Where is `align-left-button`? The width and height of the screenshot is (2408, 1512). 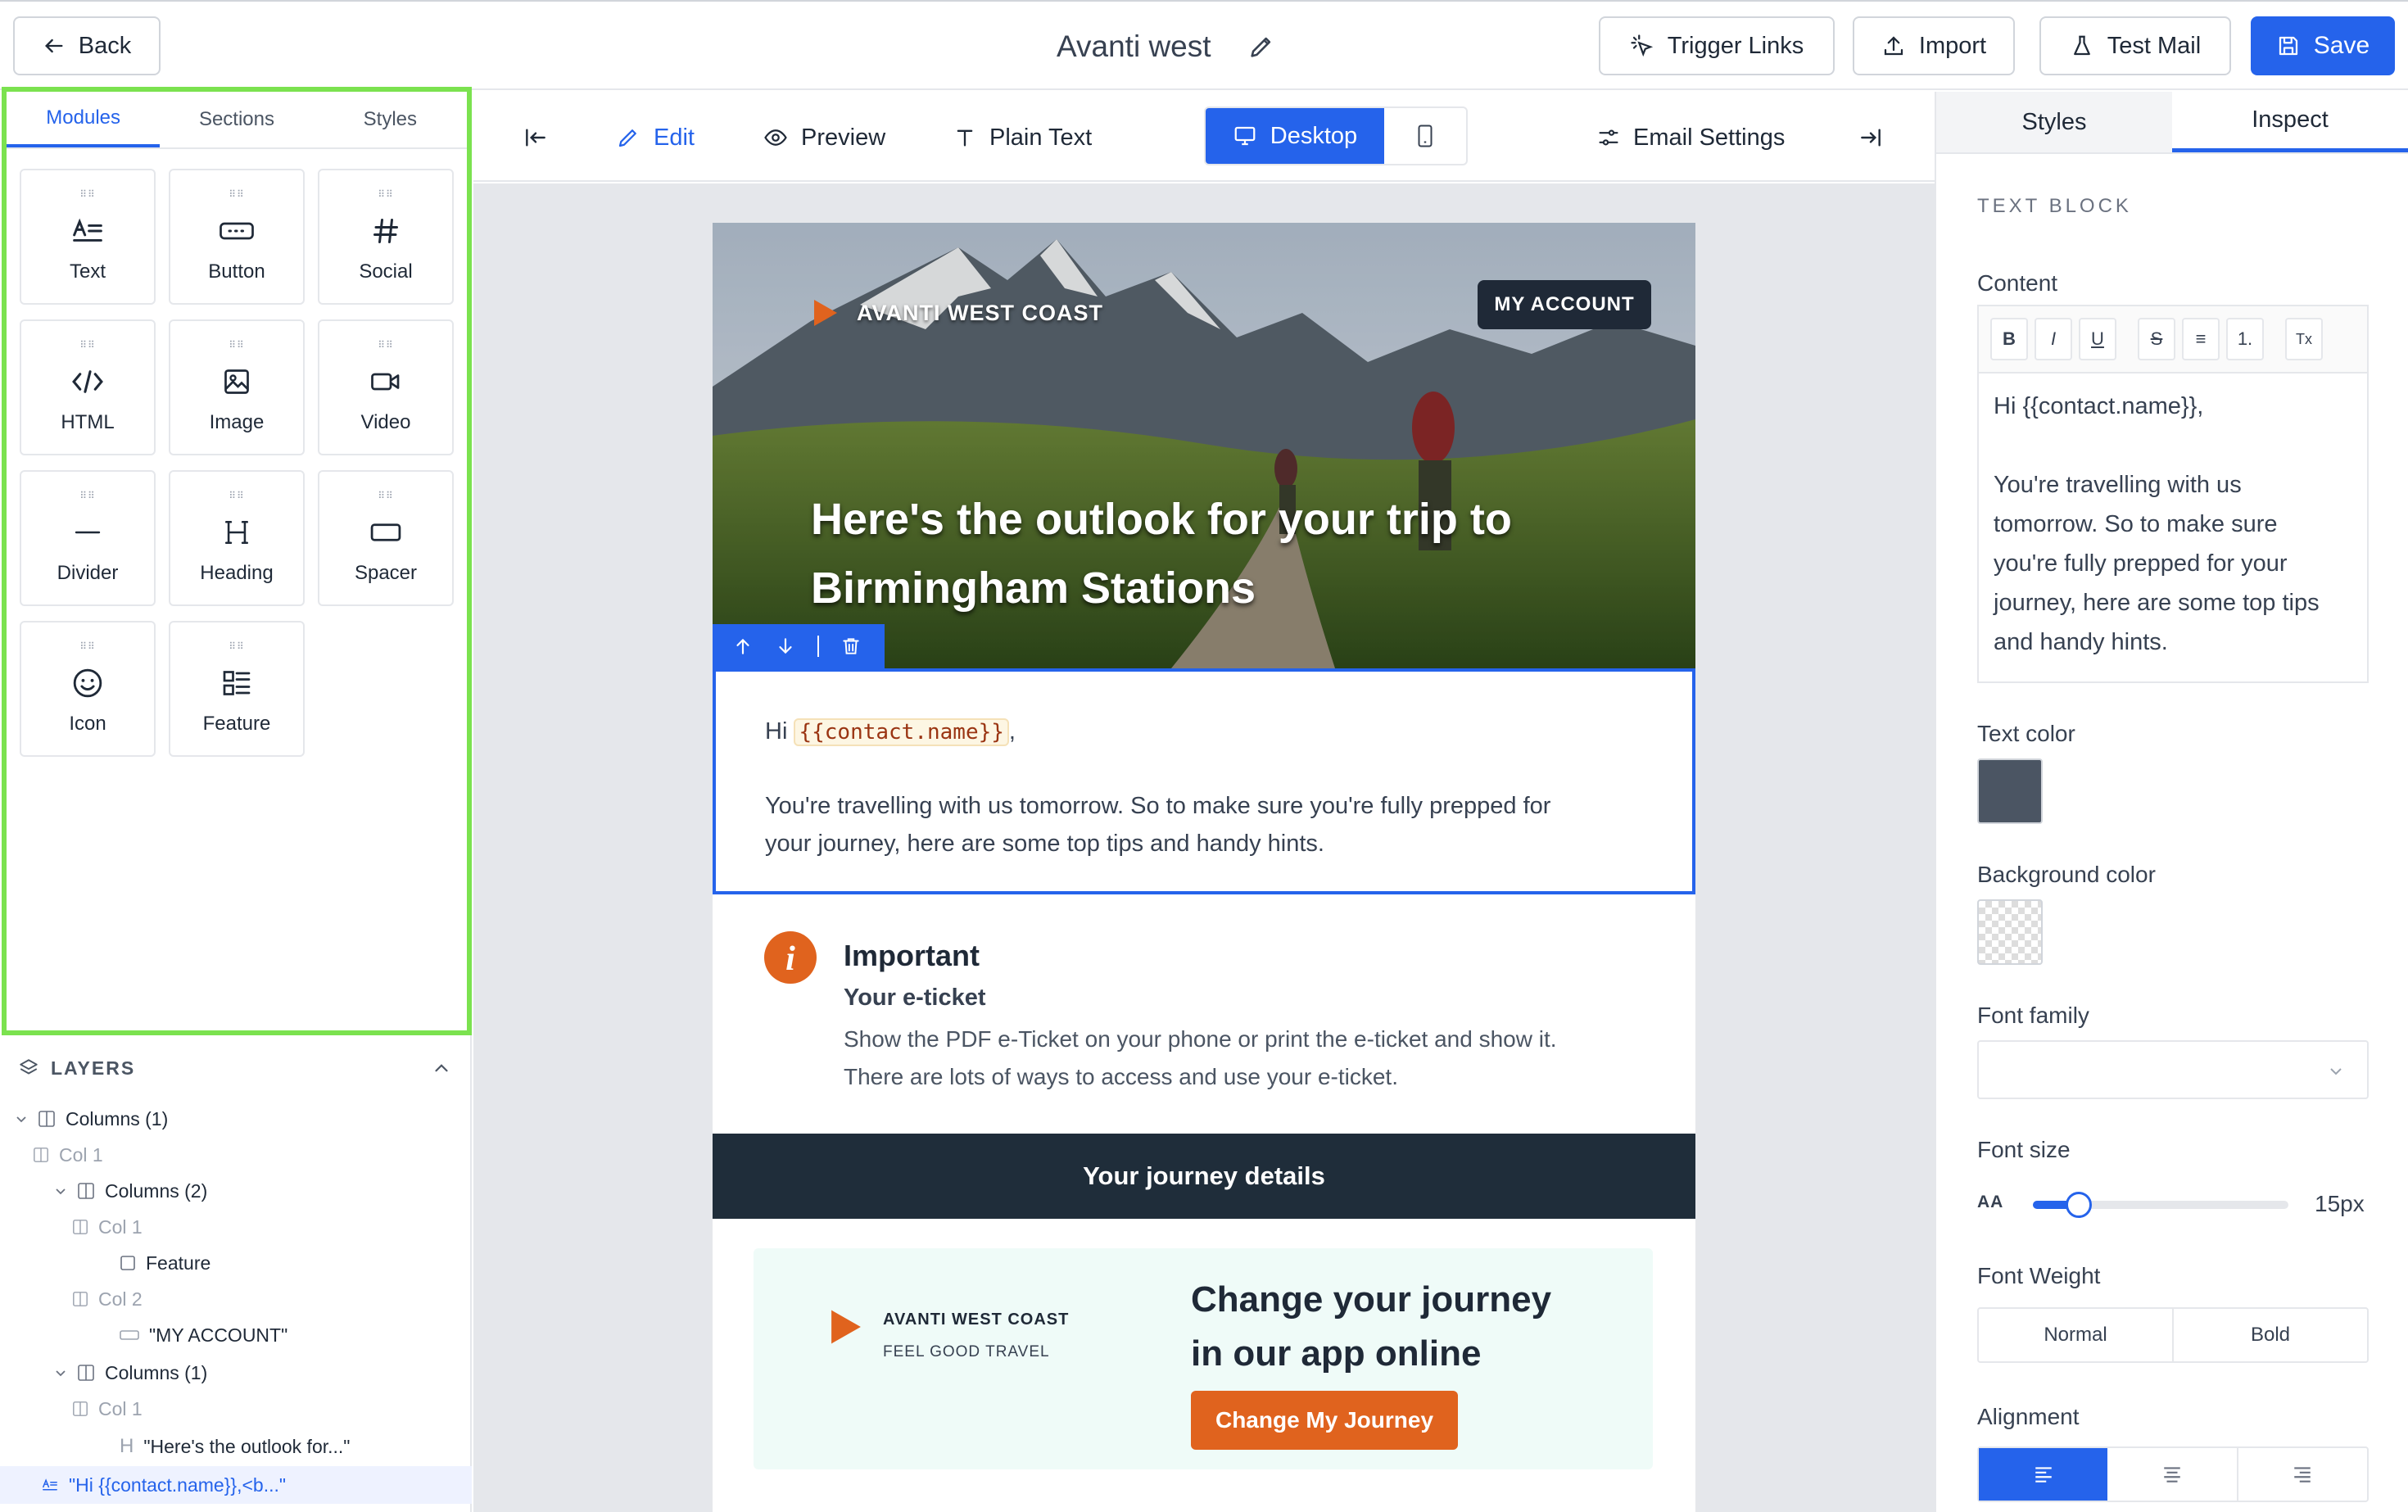
align-left-button is located at coordinates (2043, 1474).